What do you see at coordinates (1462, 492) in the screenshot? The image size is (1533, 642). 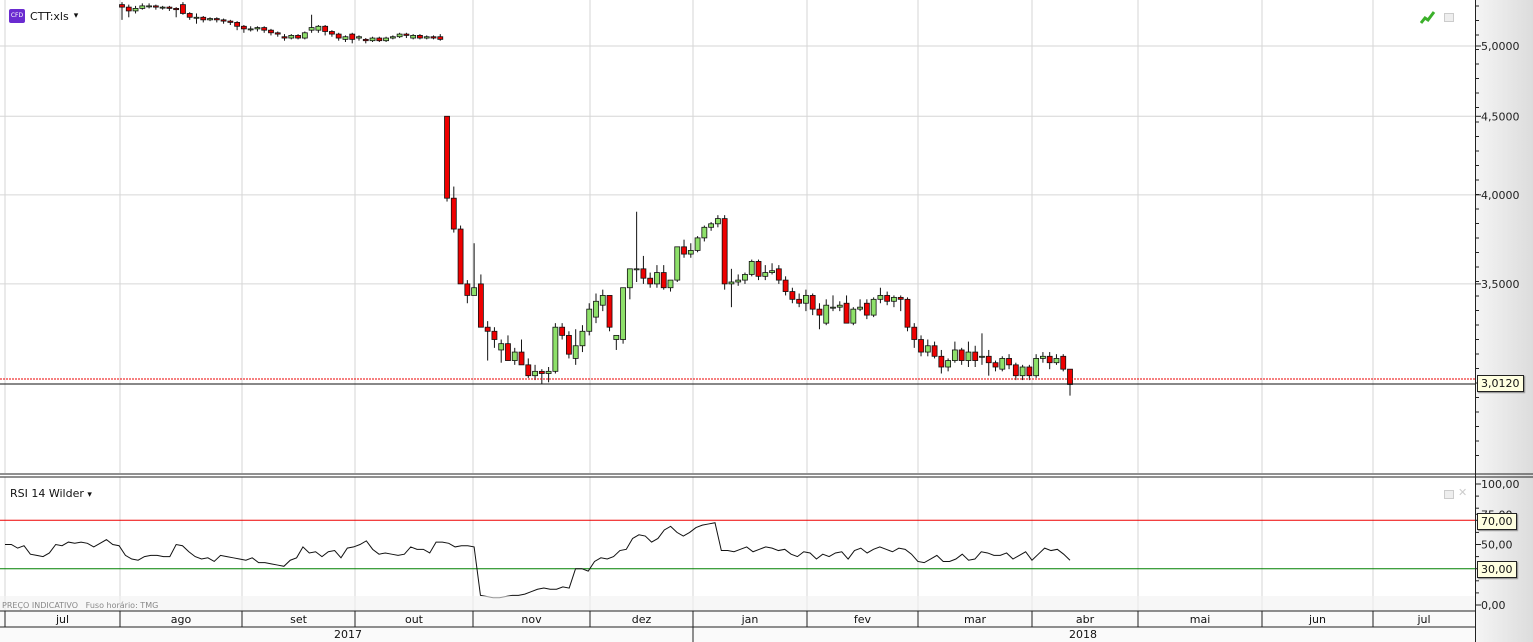 I see `close-icon: ✕` at bounding box center [1462, 492].